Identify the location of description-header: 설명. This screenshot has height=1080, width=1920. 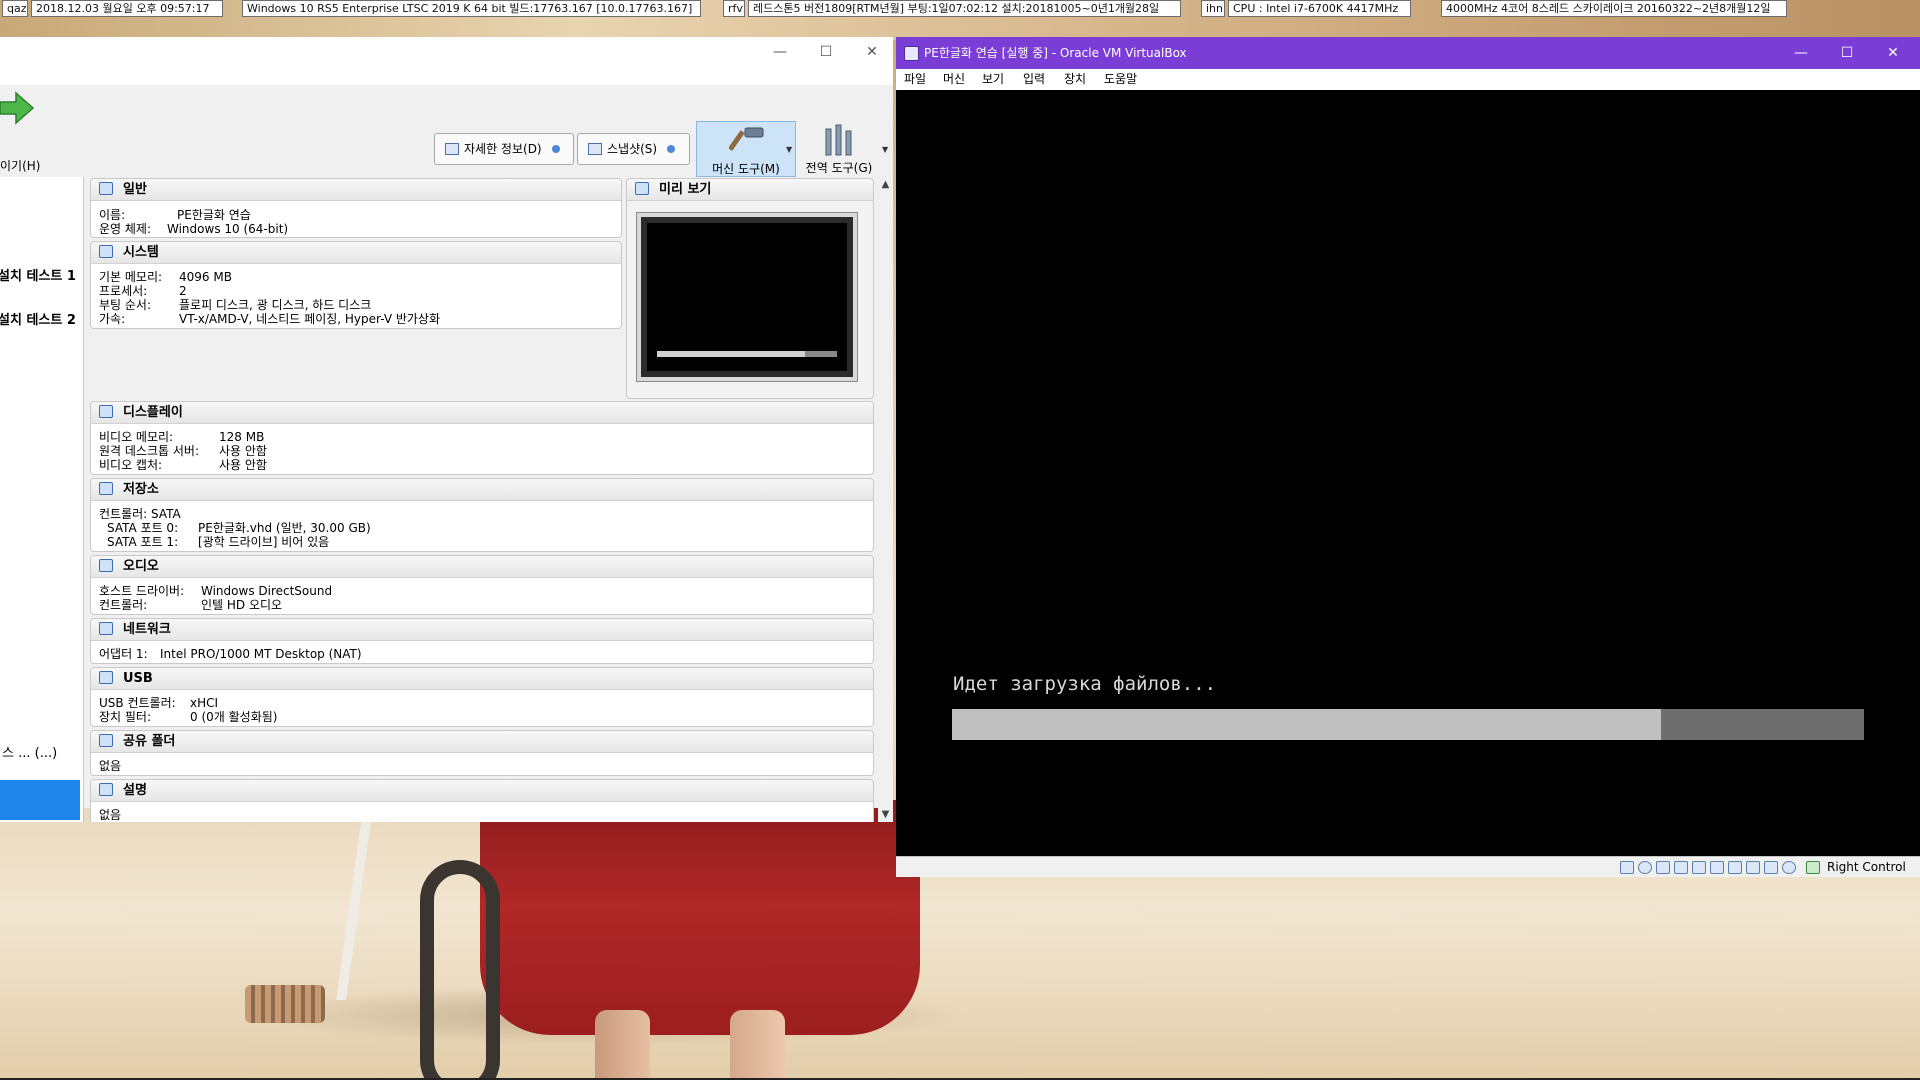
(482, 791).